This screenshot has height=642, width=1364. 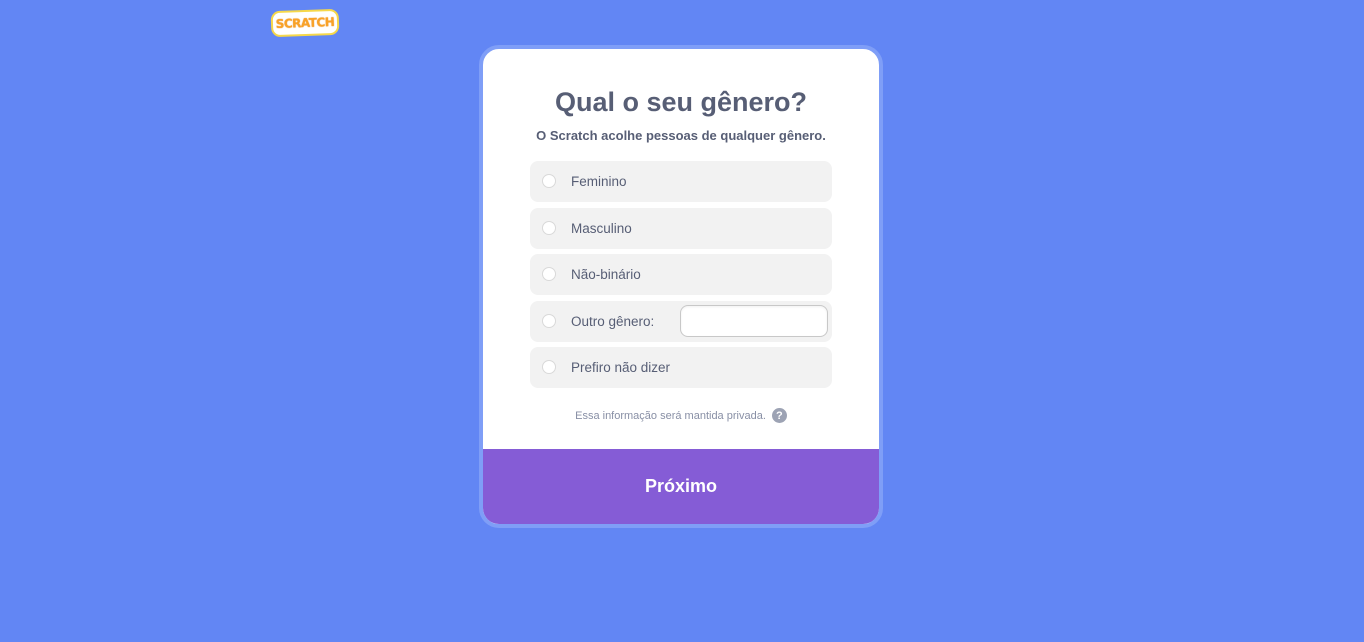 I want to click on option-label: Não-binário, so click(x=606, y=275).